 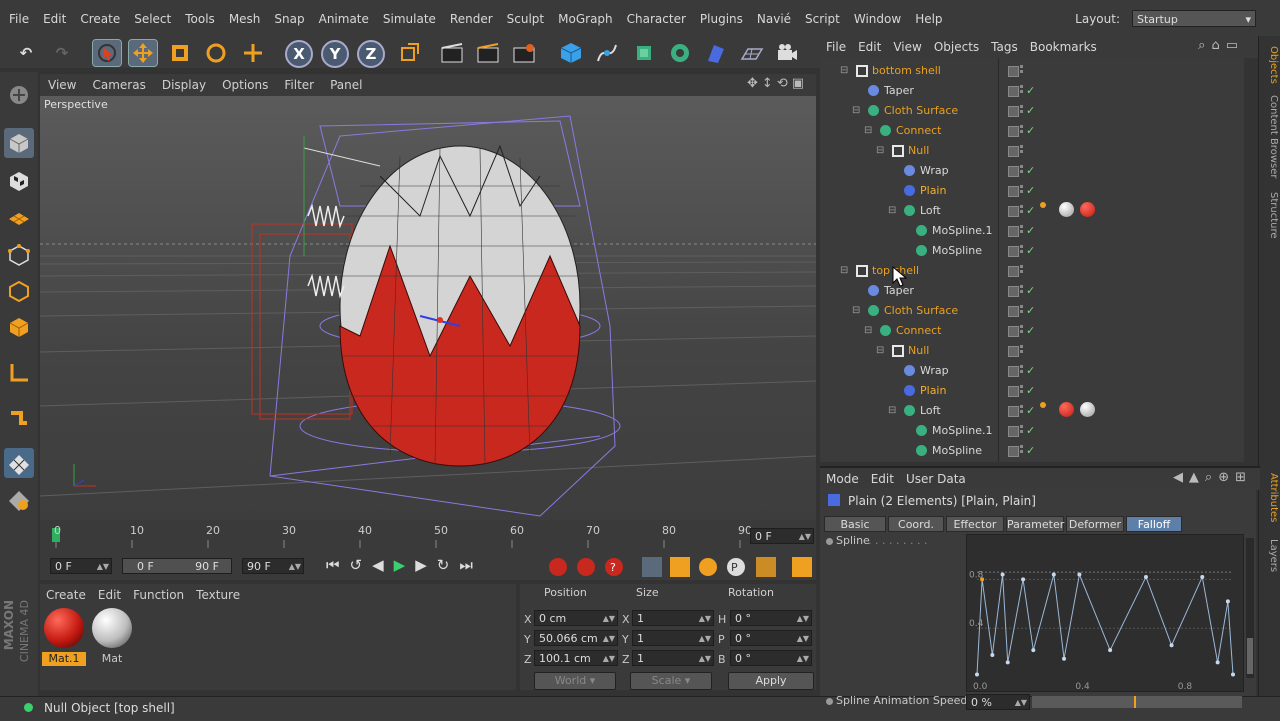 I want to click on am-menu-edit: Edit, so click(x=882, y=479).